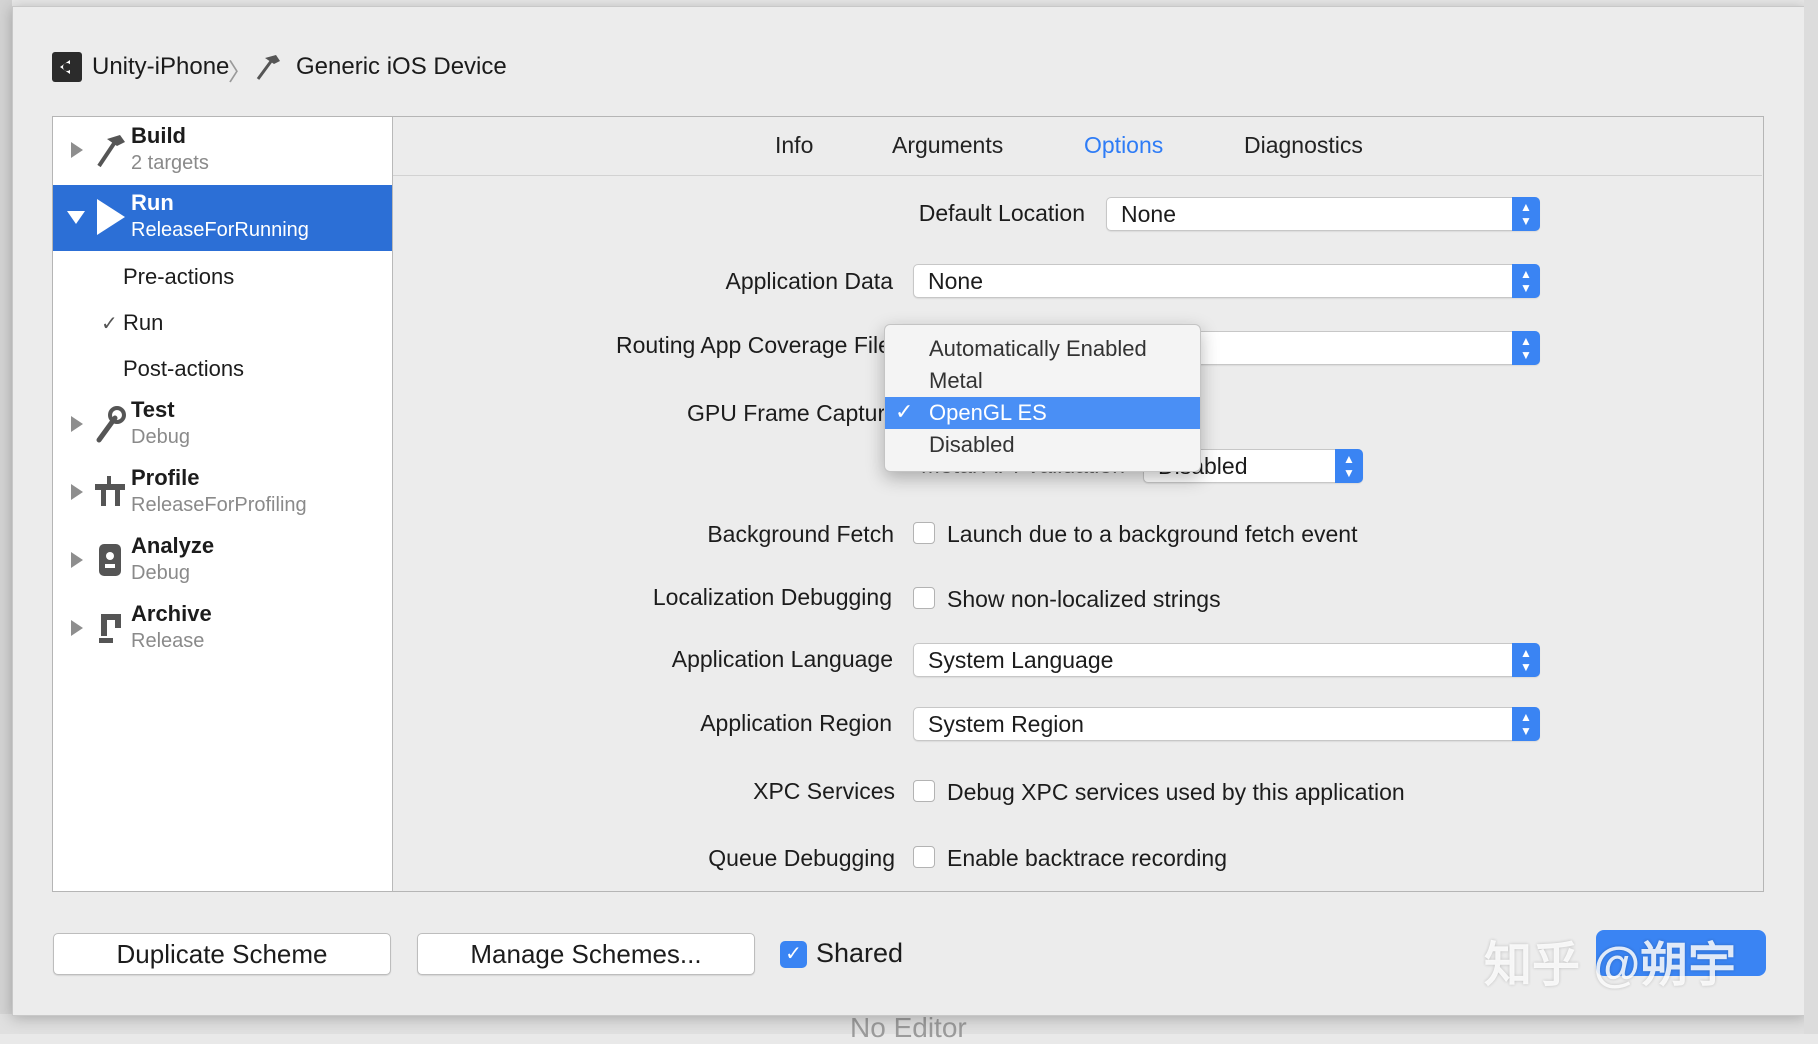 This screenshot has height=1044, width=1818. What do you see at coordinates (793, 954) in the screenshot?
I see `shared-checkbox: ✓` at bounding box center [793, 954].